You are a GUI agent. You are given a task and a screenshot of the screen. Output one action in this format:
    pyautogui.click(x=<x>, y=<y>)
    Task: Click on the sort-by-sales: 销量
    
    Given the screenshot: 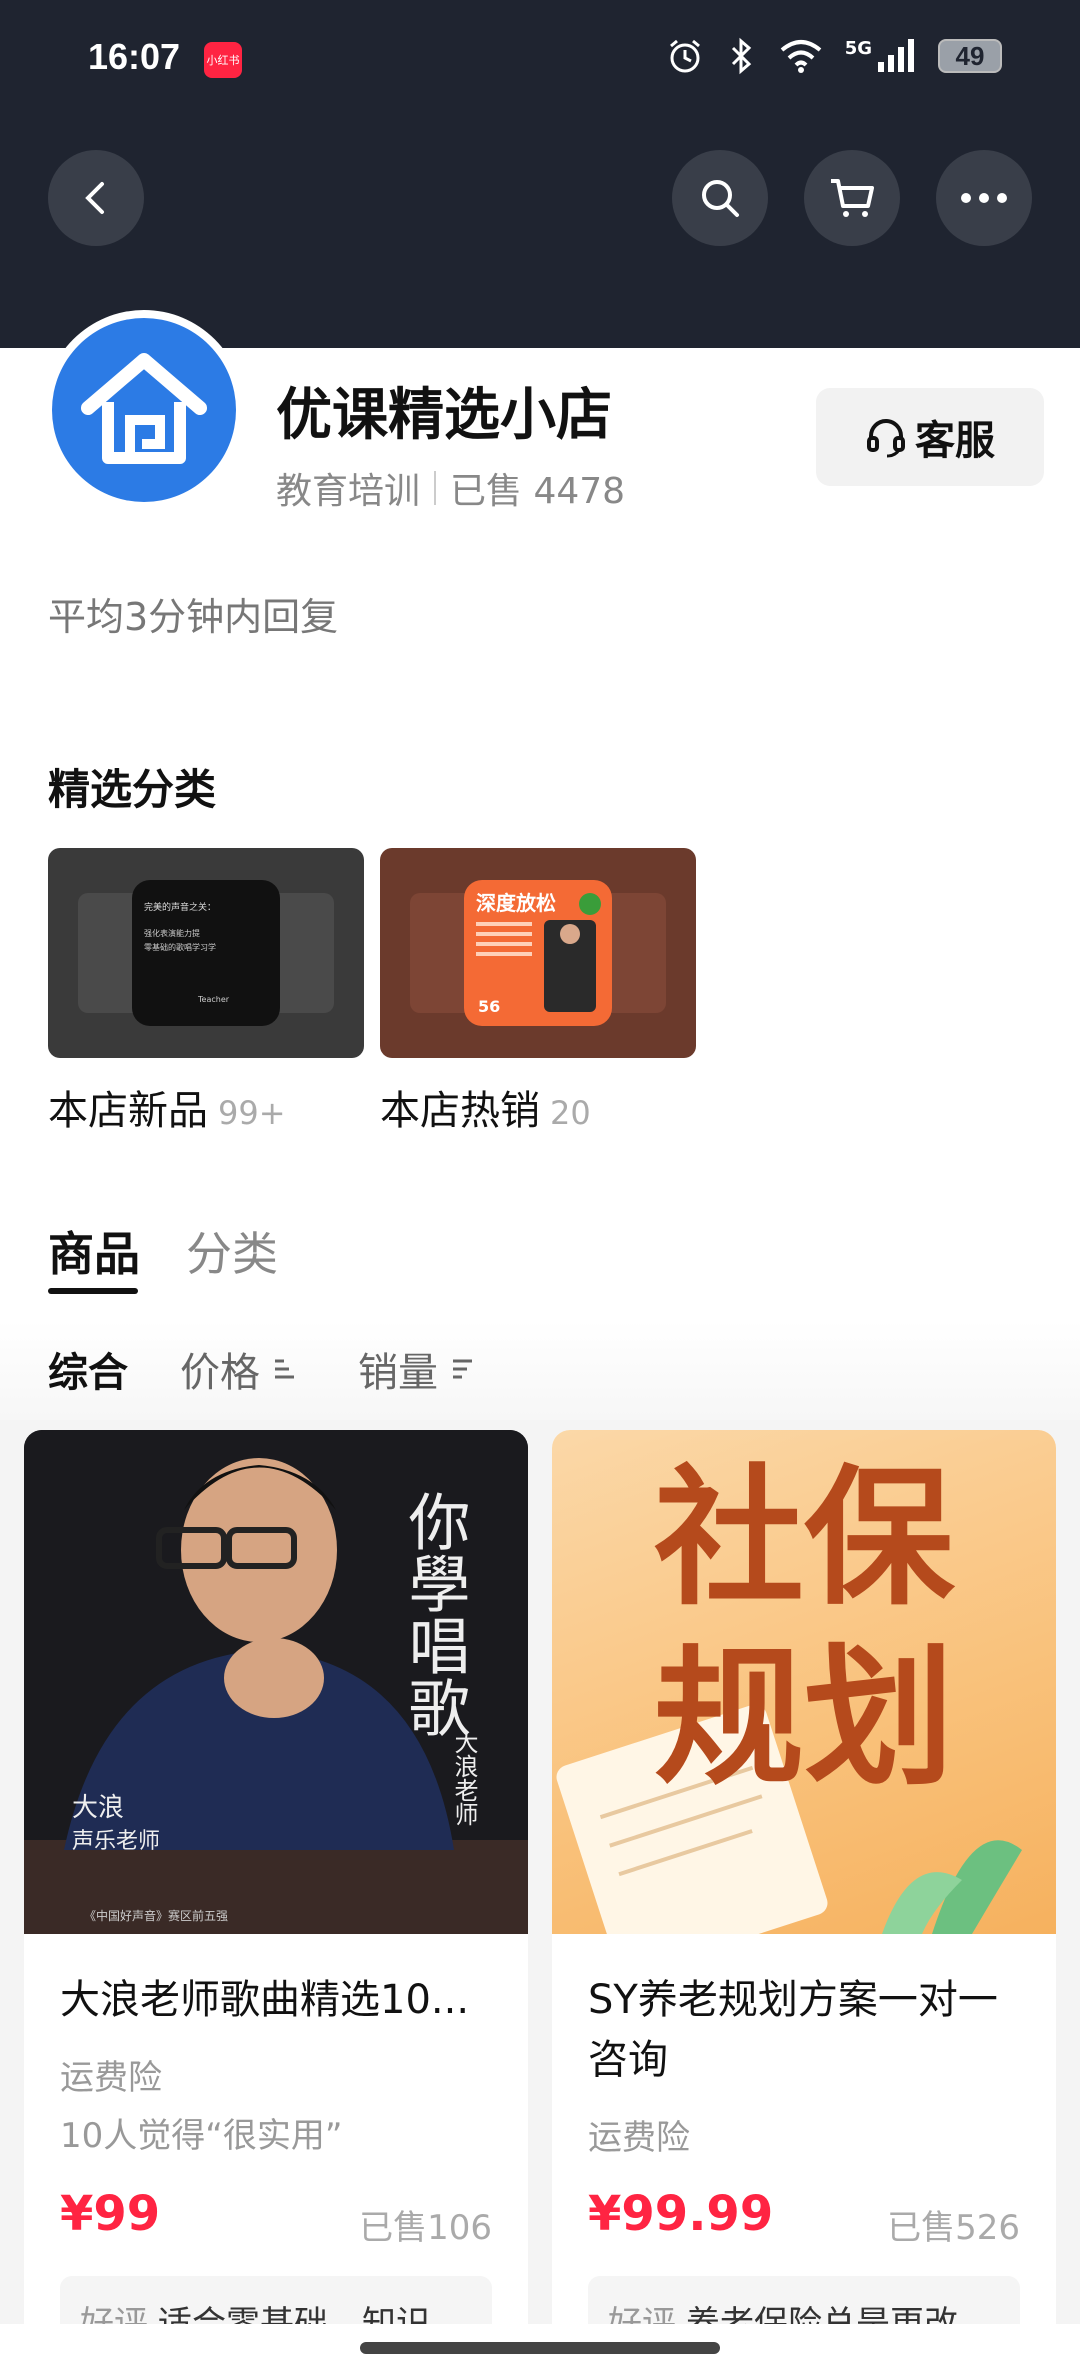 What is the action you would take?
    pyautogui.click(x=417, y=1369)
    